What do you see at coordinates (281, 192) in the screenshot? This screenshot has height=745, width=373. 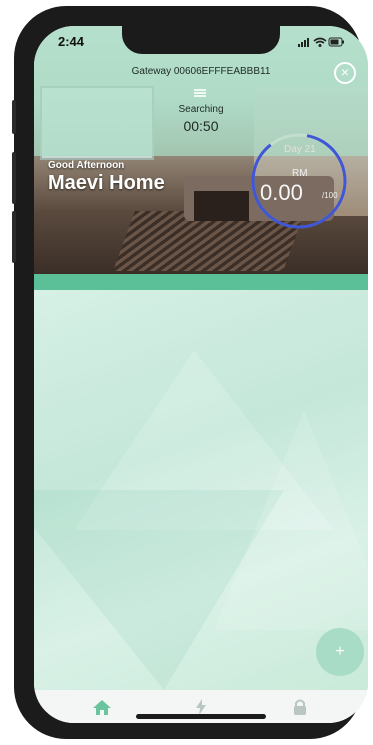 I see `usage-amount: 0.00` at bounding box center [281, 192].